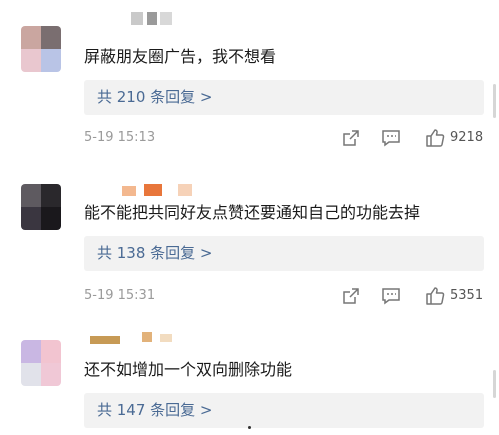  What do you see at coordinates (188, 369) in the screenshot?
I see `comment-text: 还不如增加一个双向删除功能` at bounding box center [188, 369].